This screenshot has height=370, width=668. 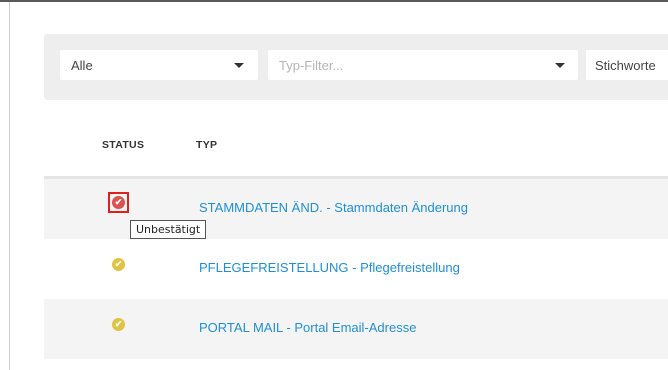 I want to click on status-tooltip: Unbestätigt, so click(x=168, y=229).